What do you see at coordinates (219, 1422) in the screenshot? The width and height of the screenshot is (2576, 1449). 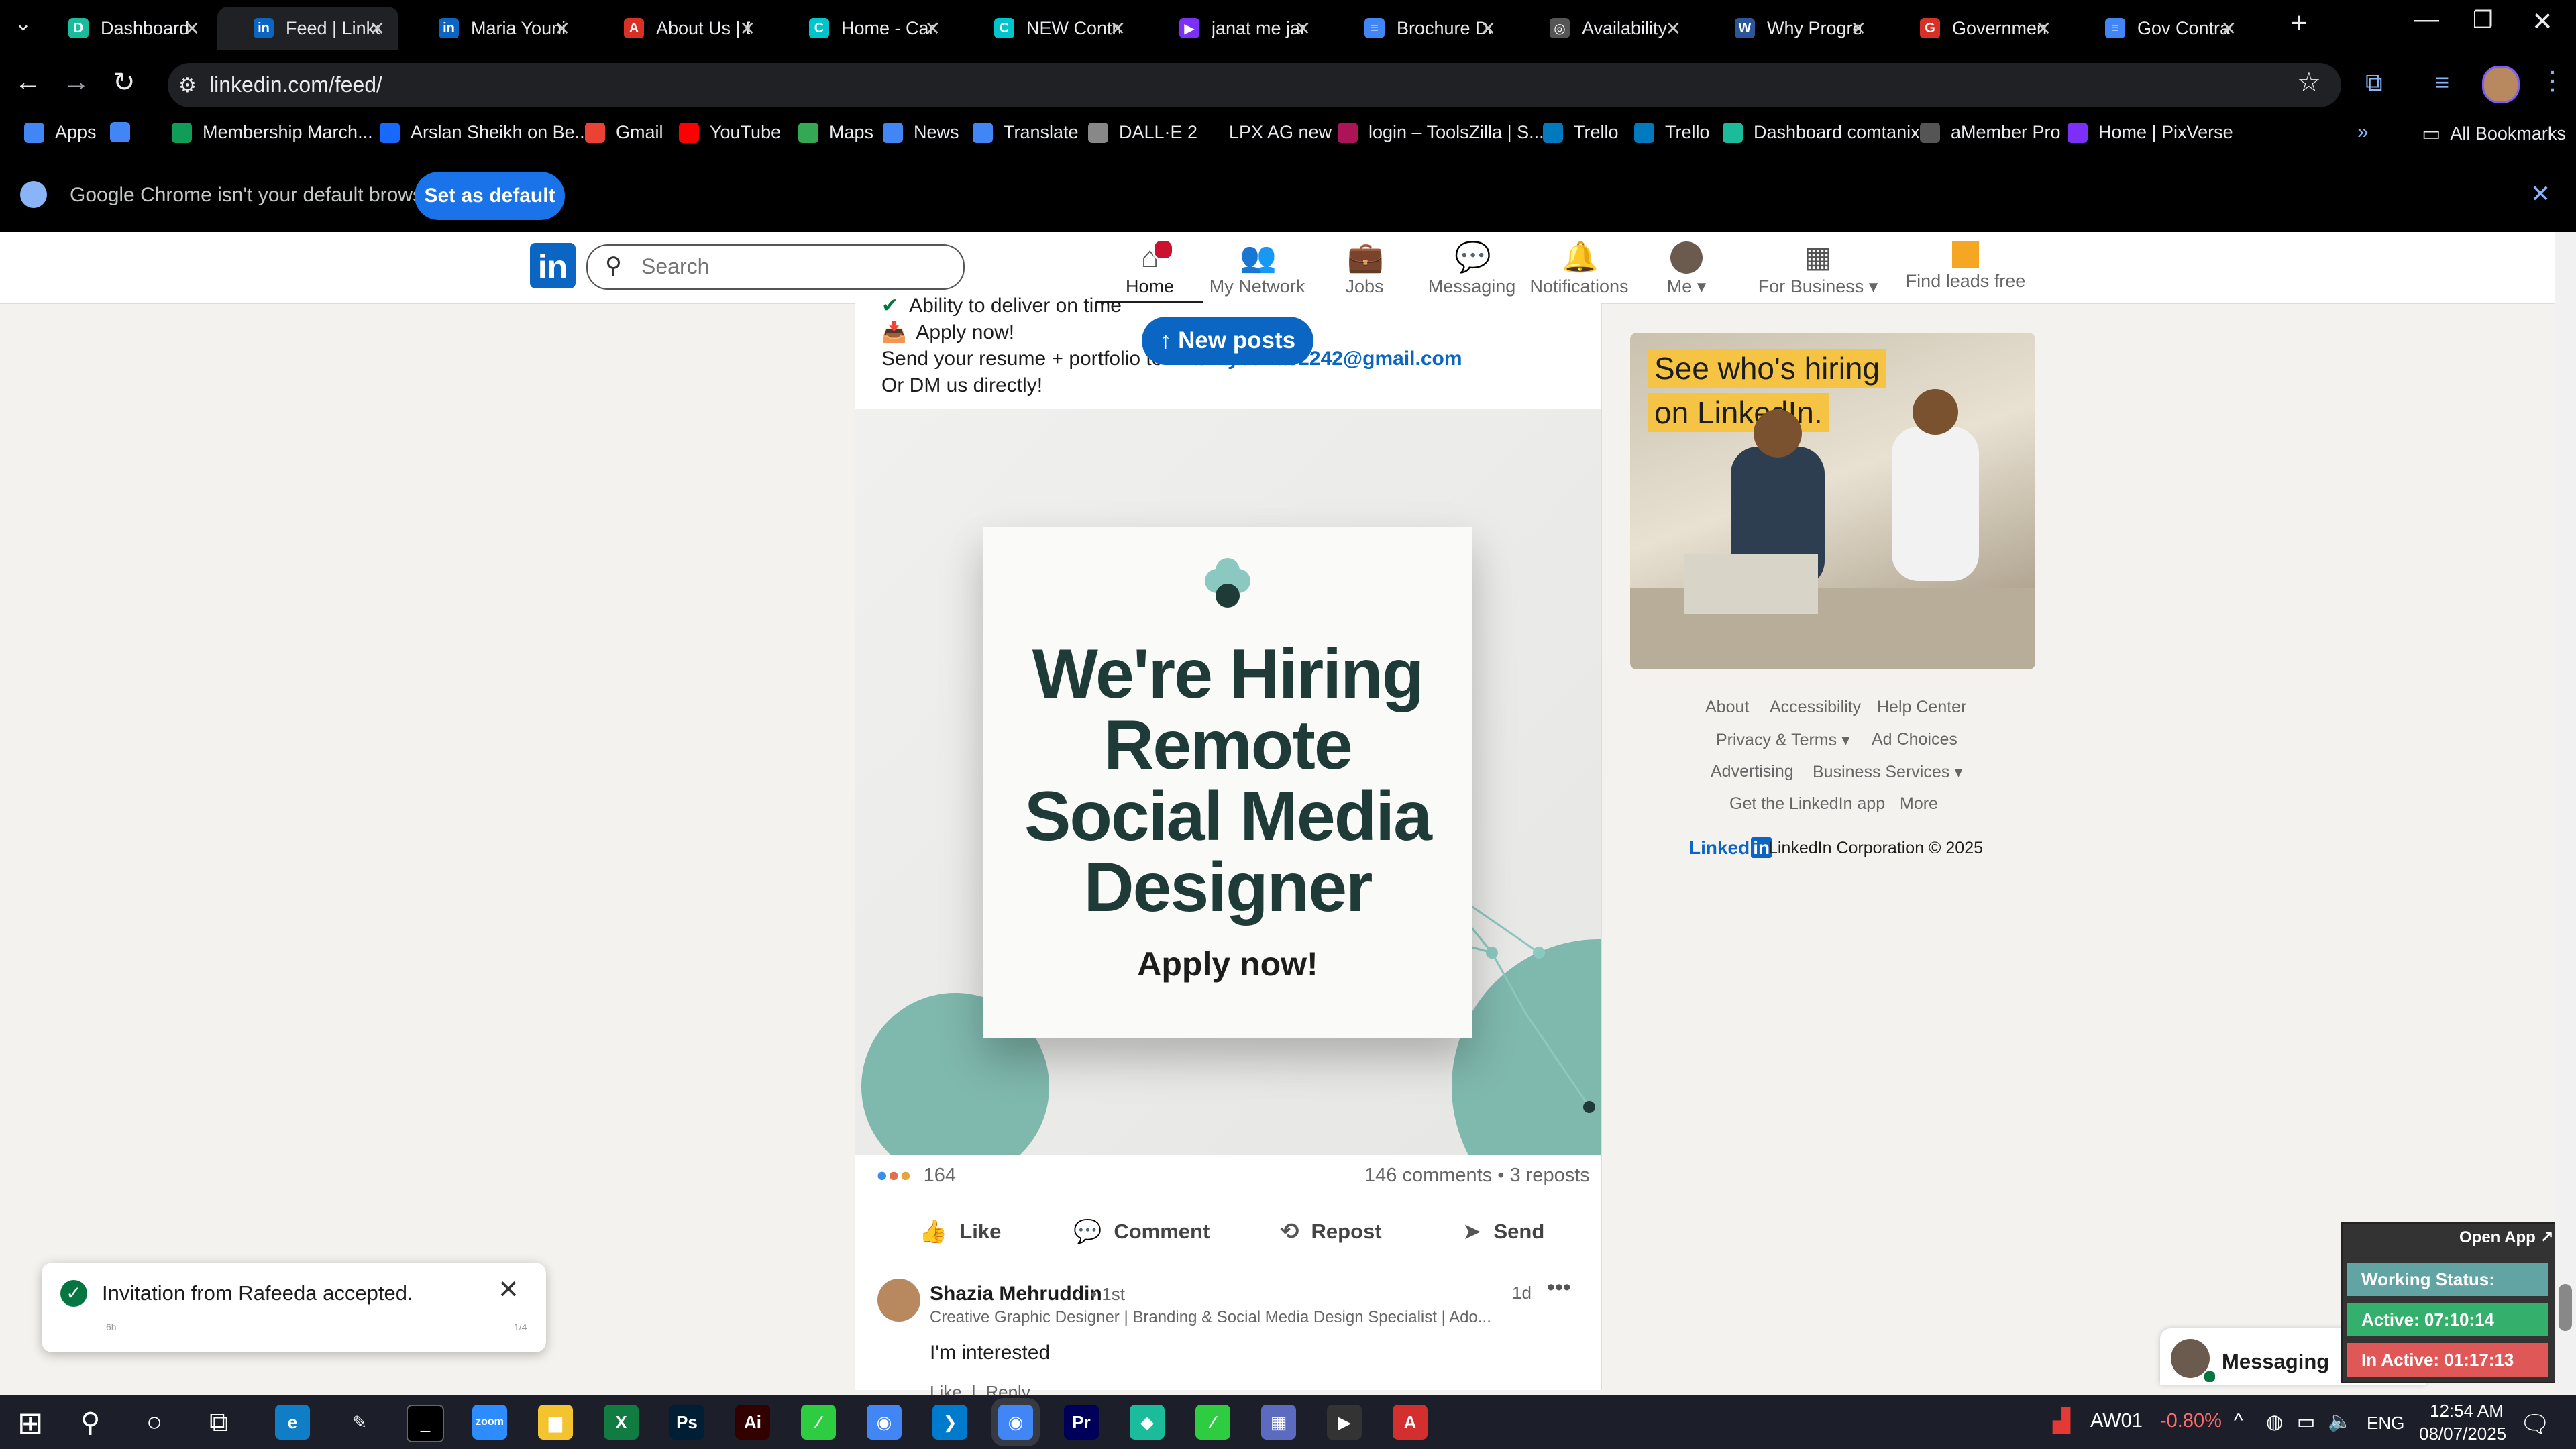 I see `task-view-icon: ⧉` at bounding box center [219, 1422].